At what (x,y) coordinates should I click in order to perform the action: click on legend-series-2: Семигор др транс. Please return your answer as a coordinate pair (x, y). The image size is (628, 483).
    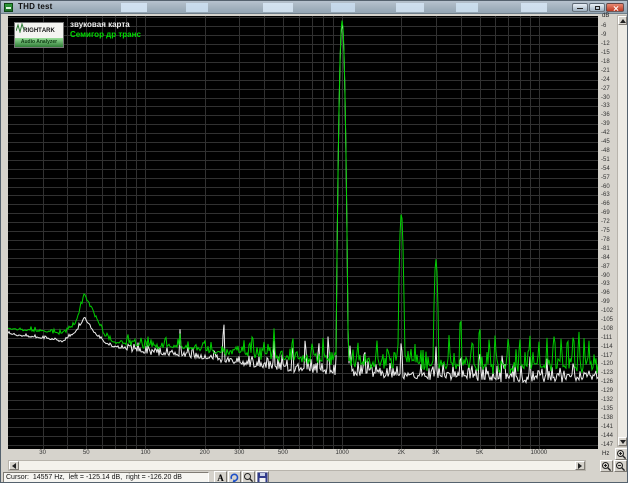
    Looking at the image, I should click on (105, 34).